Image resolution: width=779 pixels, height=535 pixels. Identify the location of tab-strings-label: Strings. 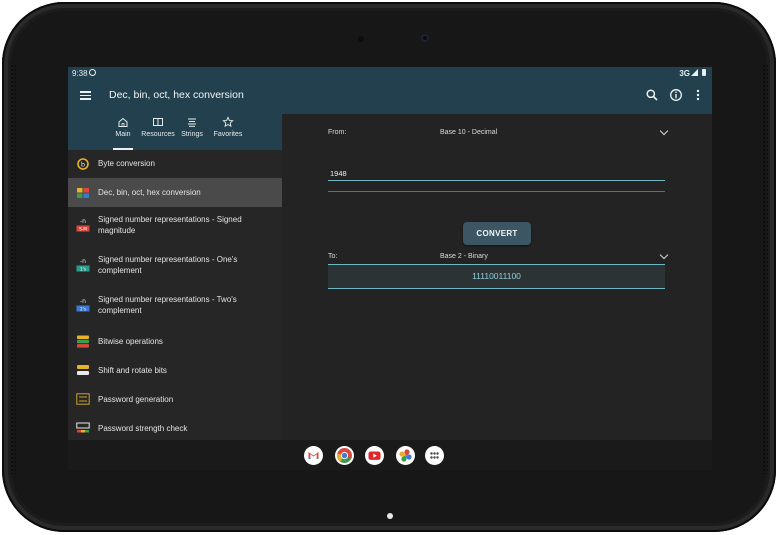
(192, 134).